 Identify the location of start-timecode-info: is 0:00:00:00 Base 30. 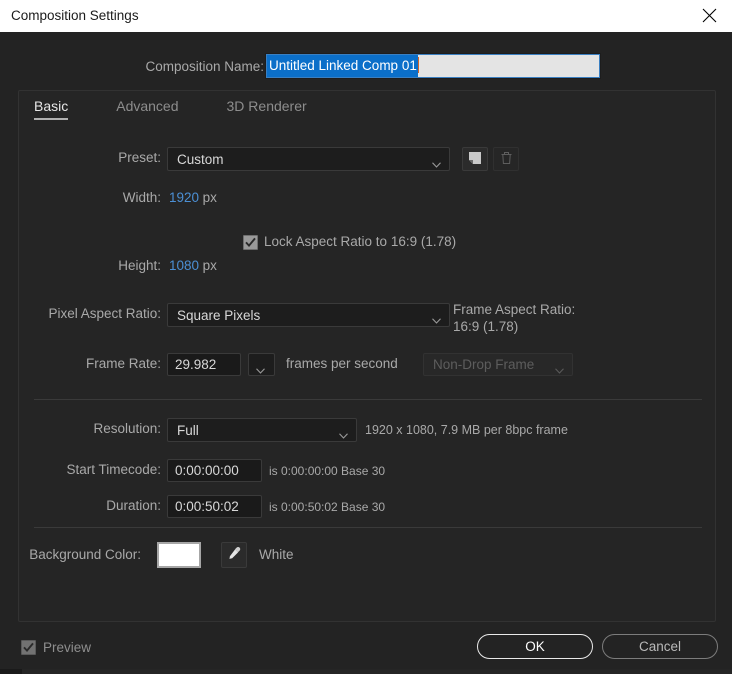
(327, 471).